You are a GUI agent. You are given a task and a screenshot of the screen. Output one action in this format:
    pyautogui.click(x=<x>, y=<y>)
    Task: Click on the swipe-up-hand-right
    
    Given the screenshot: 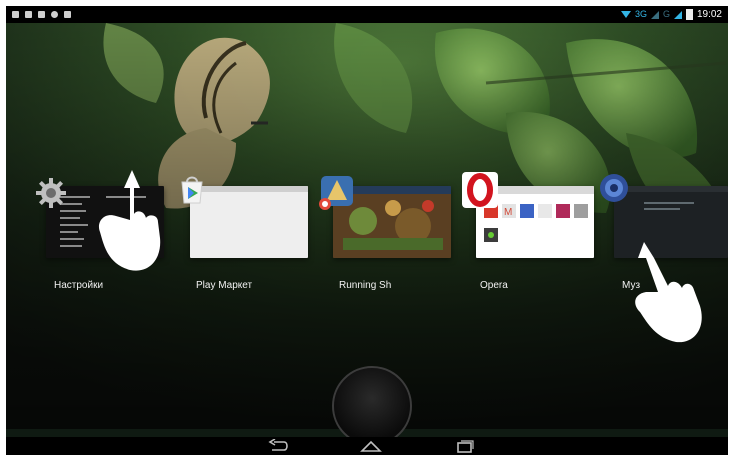 What is the action you would take?
    pyautogui.click(x=668, y=292)
    